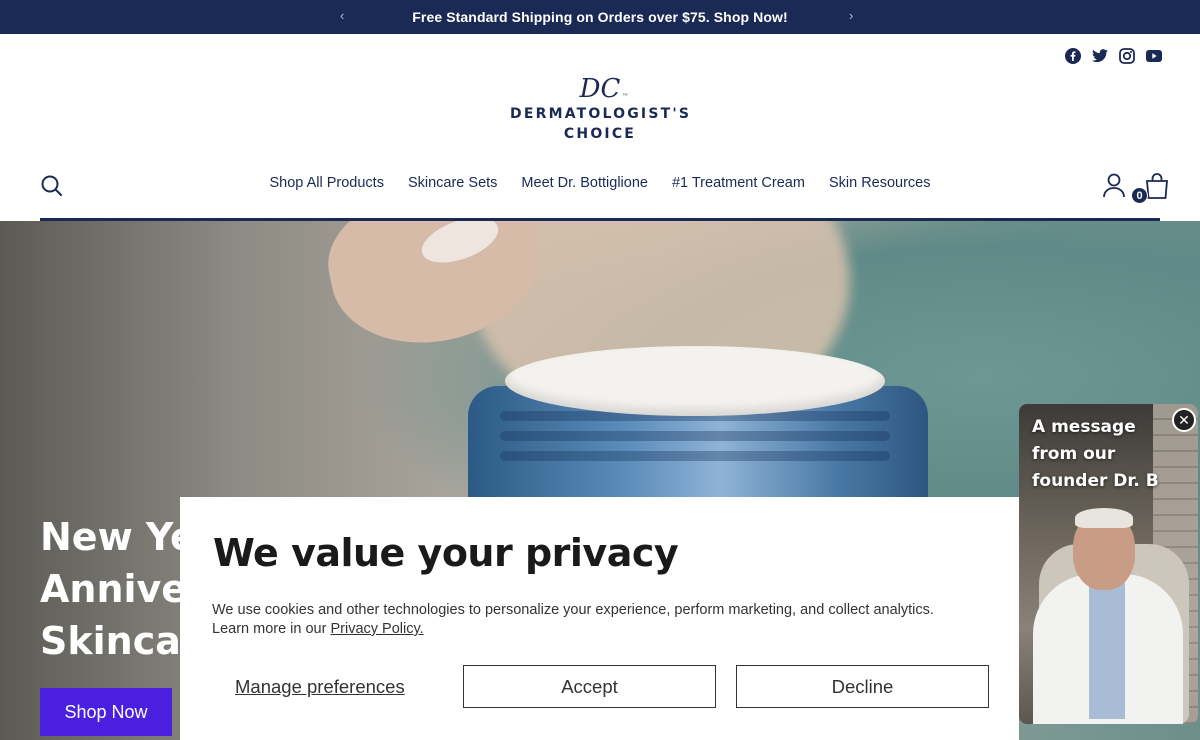 This screenshot has width=1200, height=740. What do you see at coordinates (376, 629) in the screenshot?
I see `privacy-policy-link: Privacy Policy.` at bounding box center [376, 629].